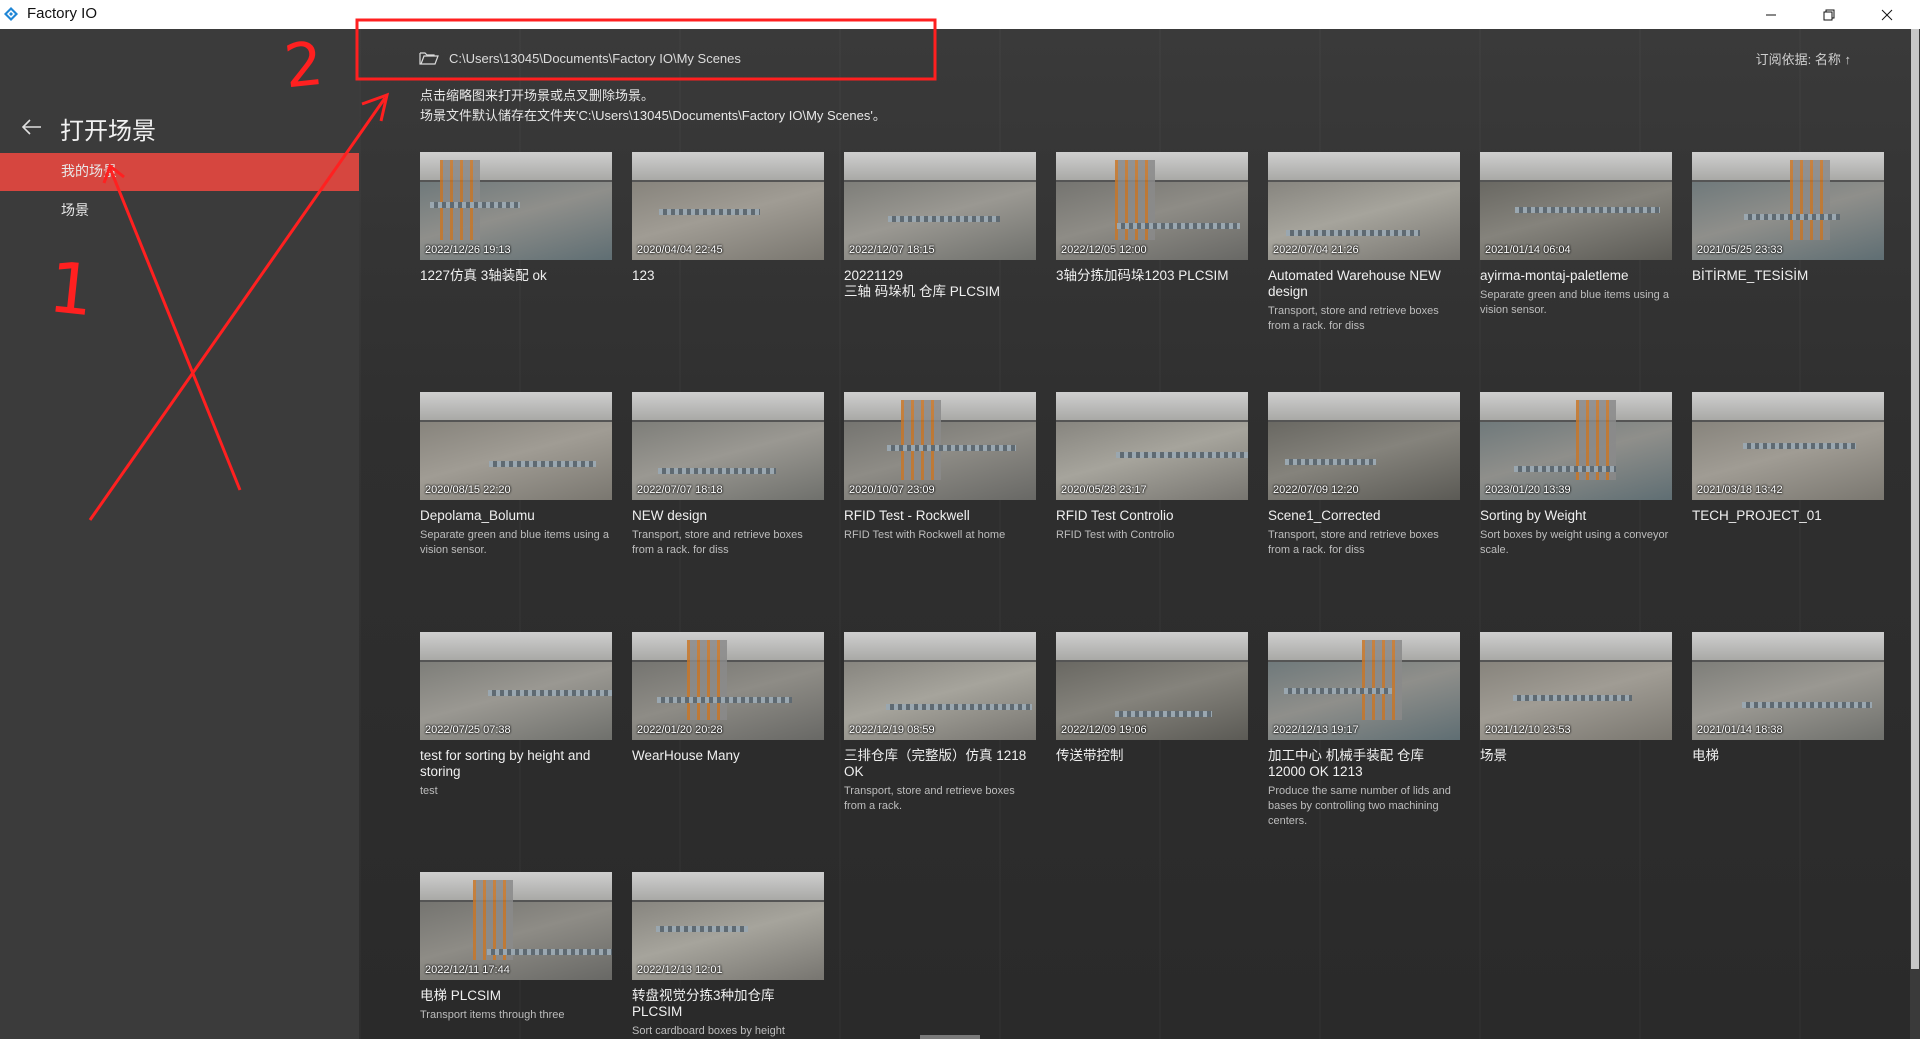 Image resolution: width=1920 pixels, height=1039 pixels. Describe the element at coordinates (680, 970) in the screenshot. I see `scene-date: 2022/12/13 12:01` at that location.